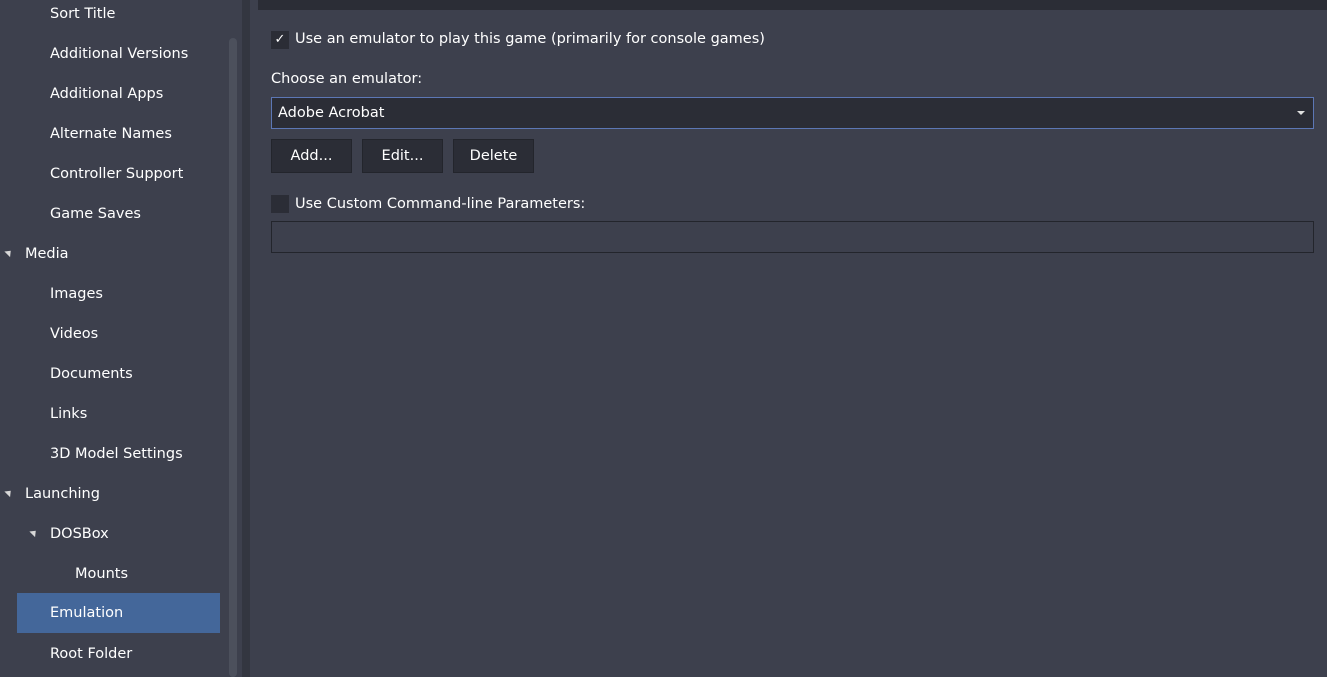 The width and height of the screenshot is (1327, 677). Describe the element at coordinates (117, 174) in the screenshot. I see `sidebar-item-label: Controller Support` at that location.